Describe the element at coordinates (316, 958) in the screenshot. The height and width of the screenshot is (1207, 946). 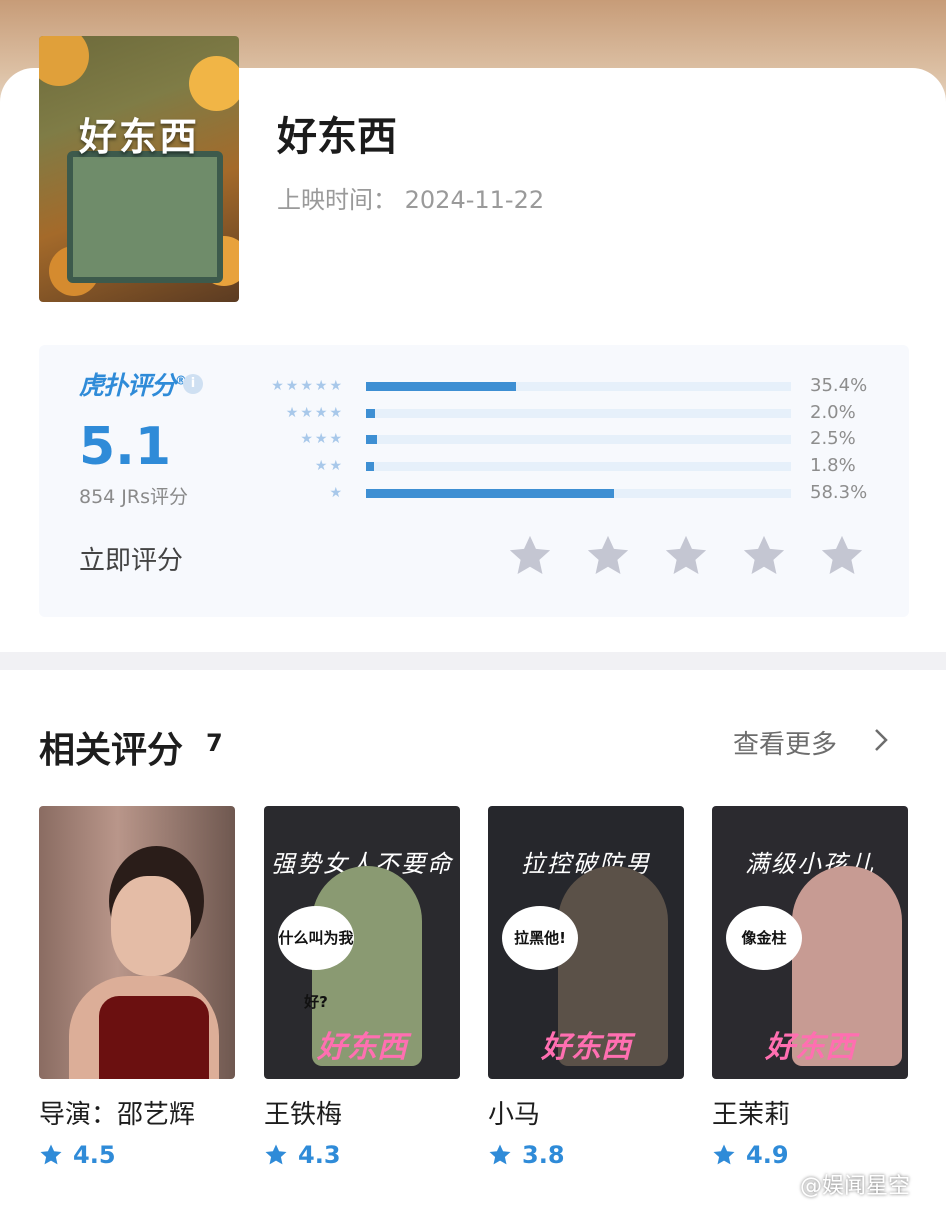
I see `poster-bubble: 什么叫为我好?` at that location.